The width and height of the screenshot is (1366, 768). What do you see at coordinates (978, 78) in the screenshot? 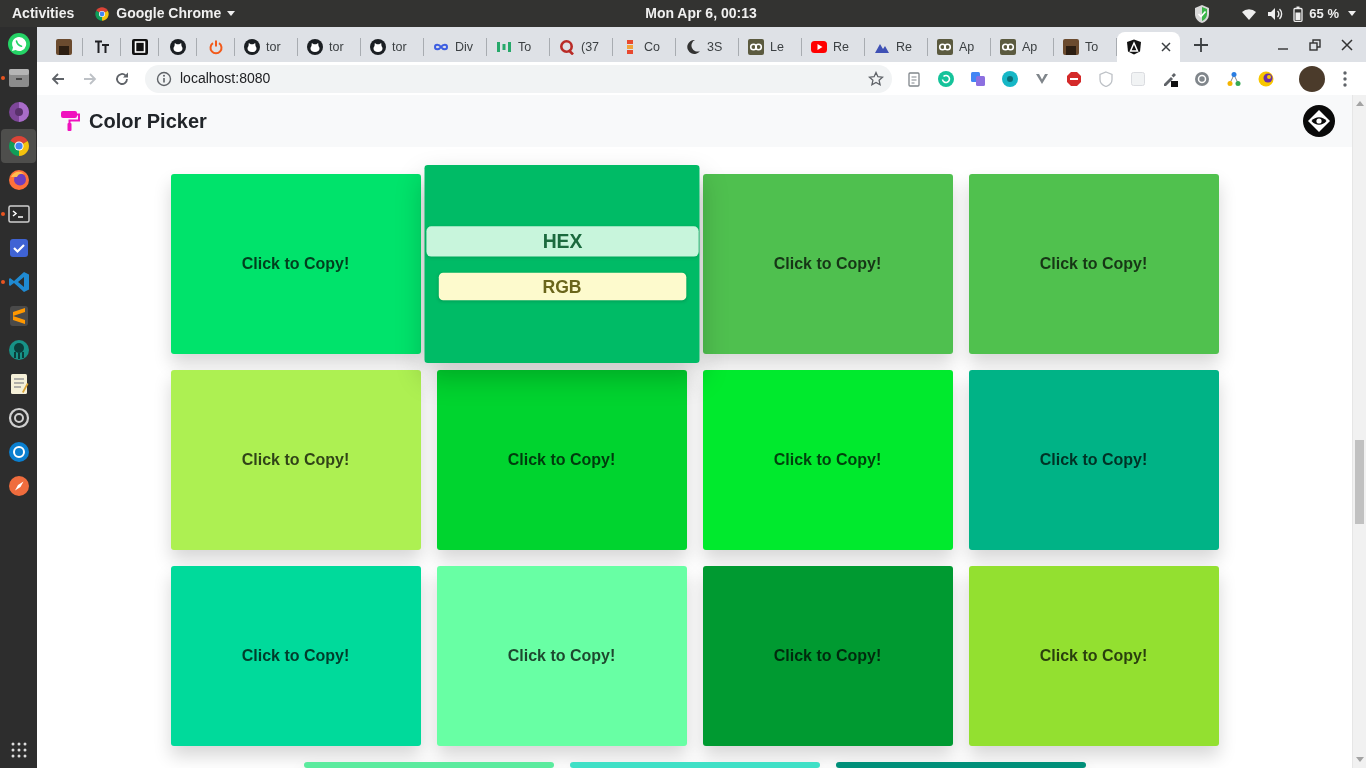
I see `overlapping-tiles-icon` at bounding box center [978, 78].